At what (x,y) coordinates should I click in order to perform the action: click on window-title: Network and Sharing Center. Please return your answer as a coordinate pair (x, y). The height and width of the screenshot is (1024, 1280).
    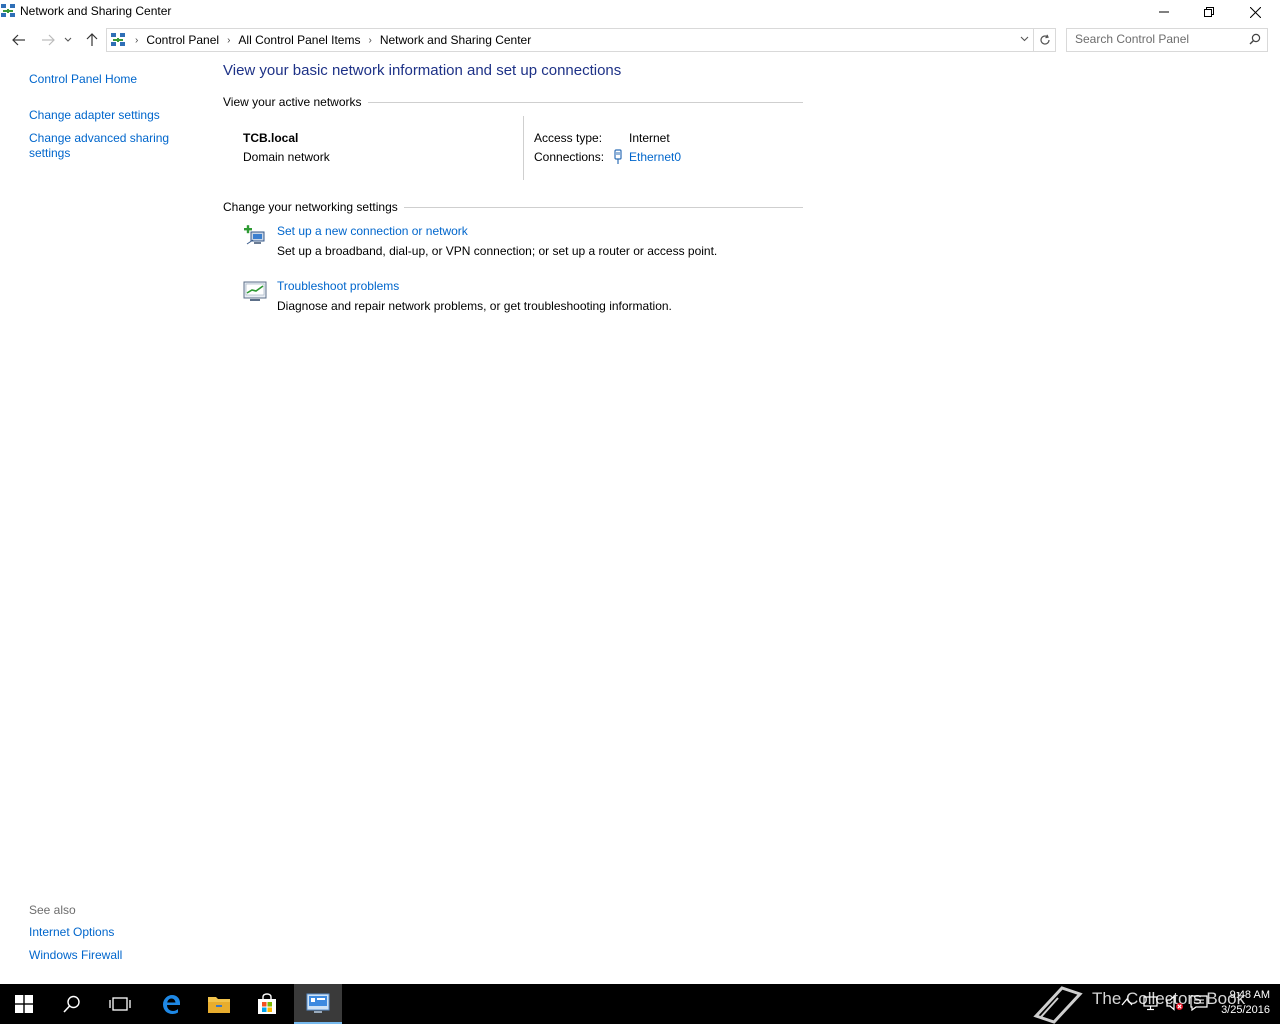
    Looking at the image, I should click on (96, 11).